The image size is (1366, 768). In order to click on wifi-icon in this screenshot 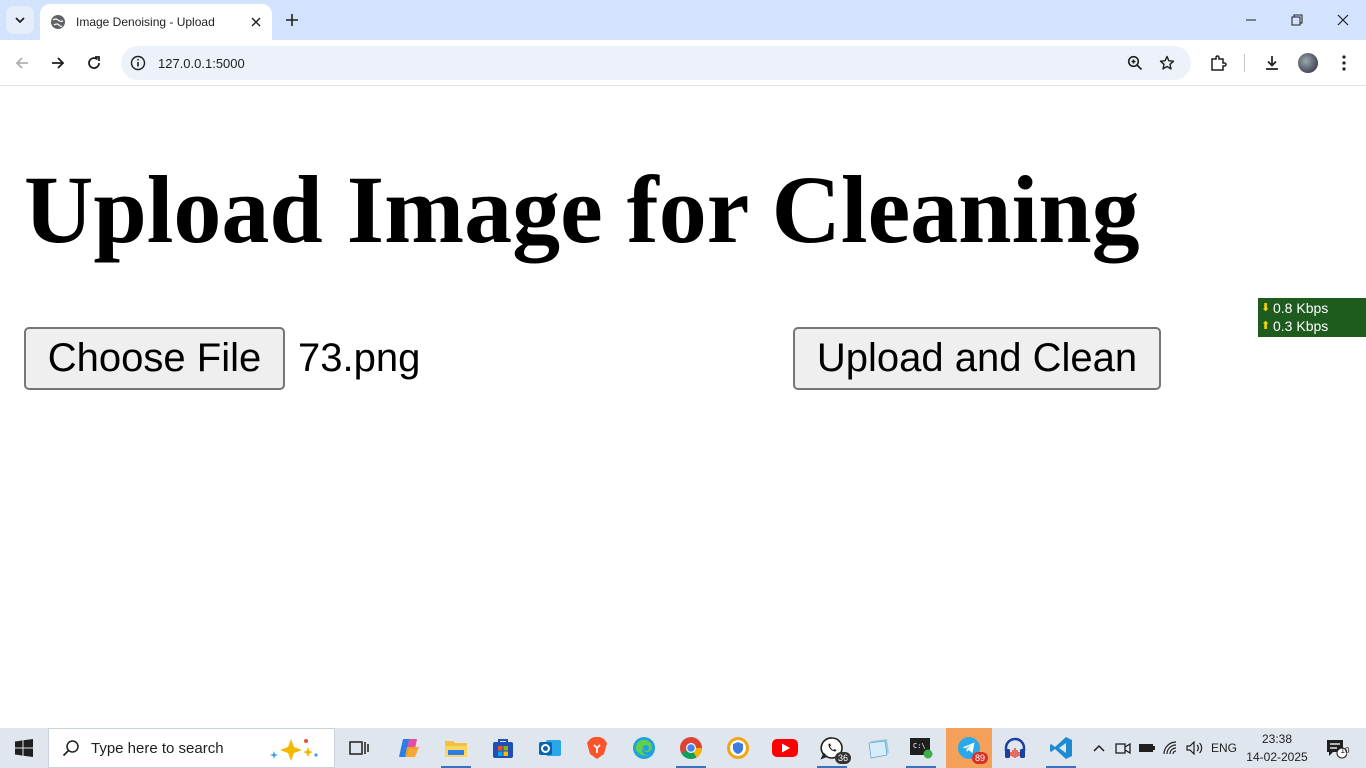, I will do `click(1170, 748)`.